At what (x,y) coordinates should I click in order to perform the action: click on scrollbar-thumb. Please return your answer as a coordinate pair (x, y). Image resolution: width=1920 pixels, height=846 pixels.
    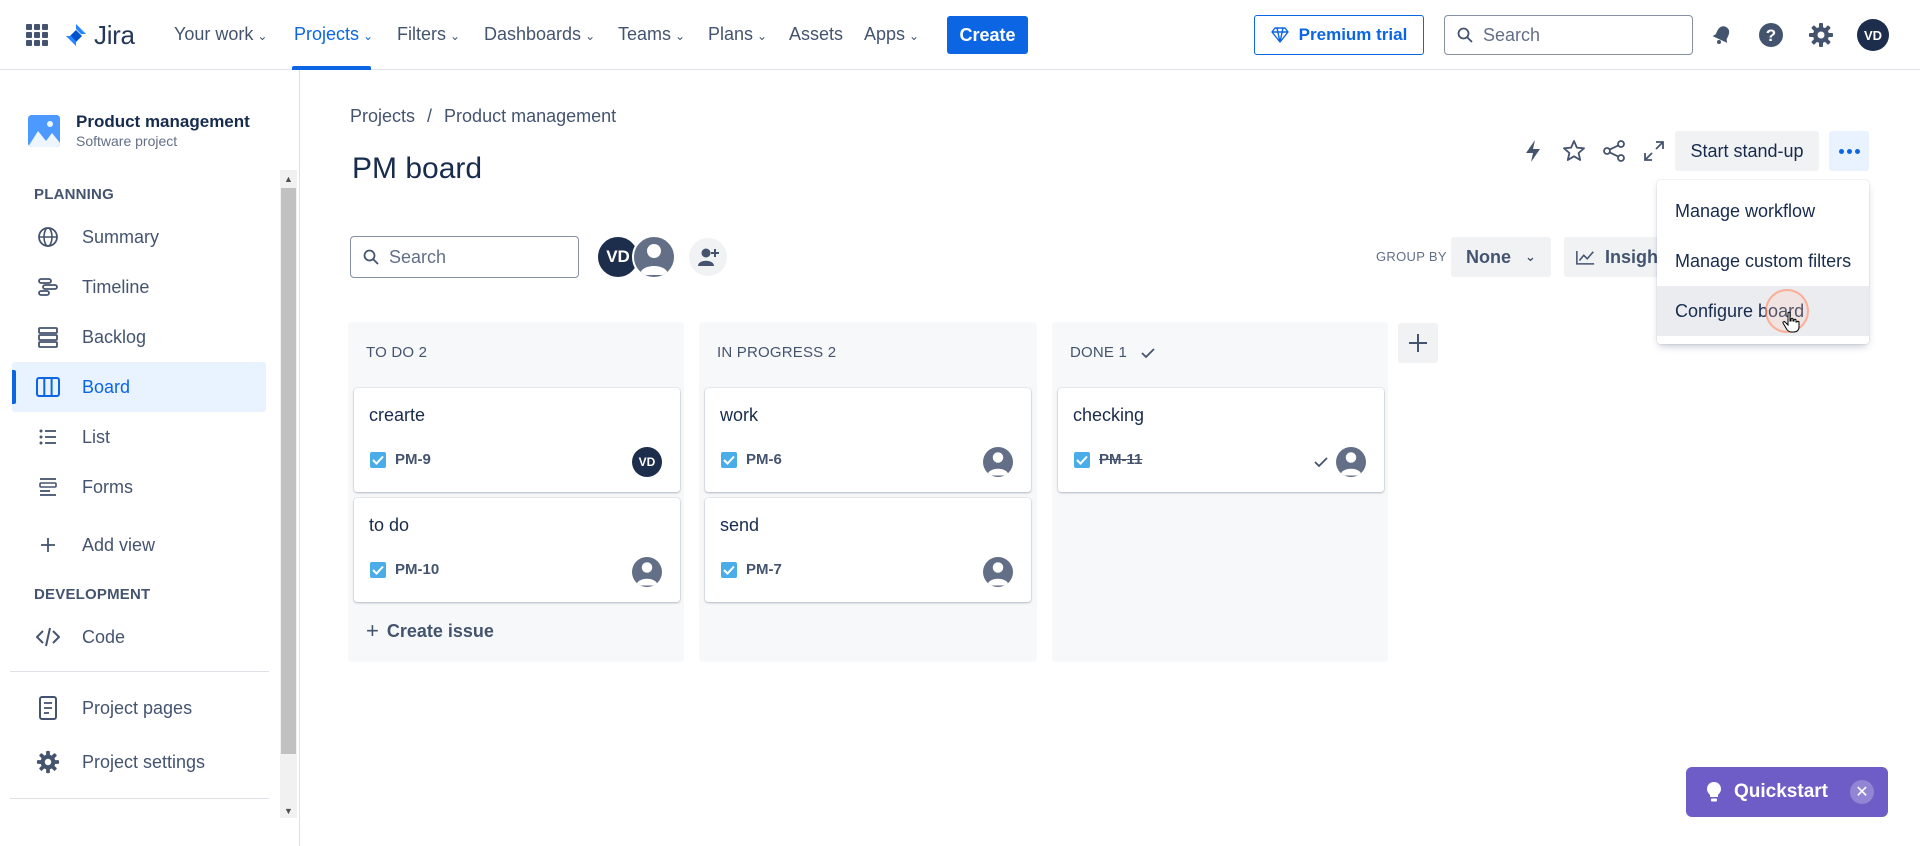
    Looking at the image, I should click on (288, 471).